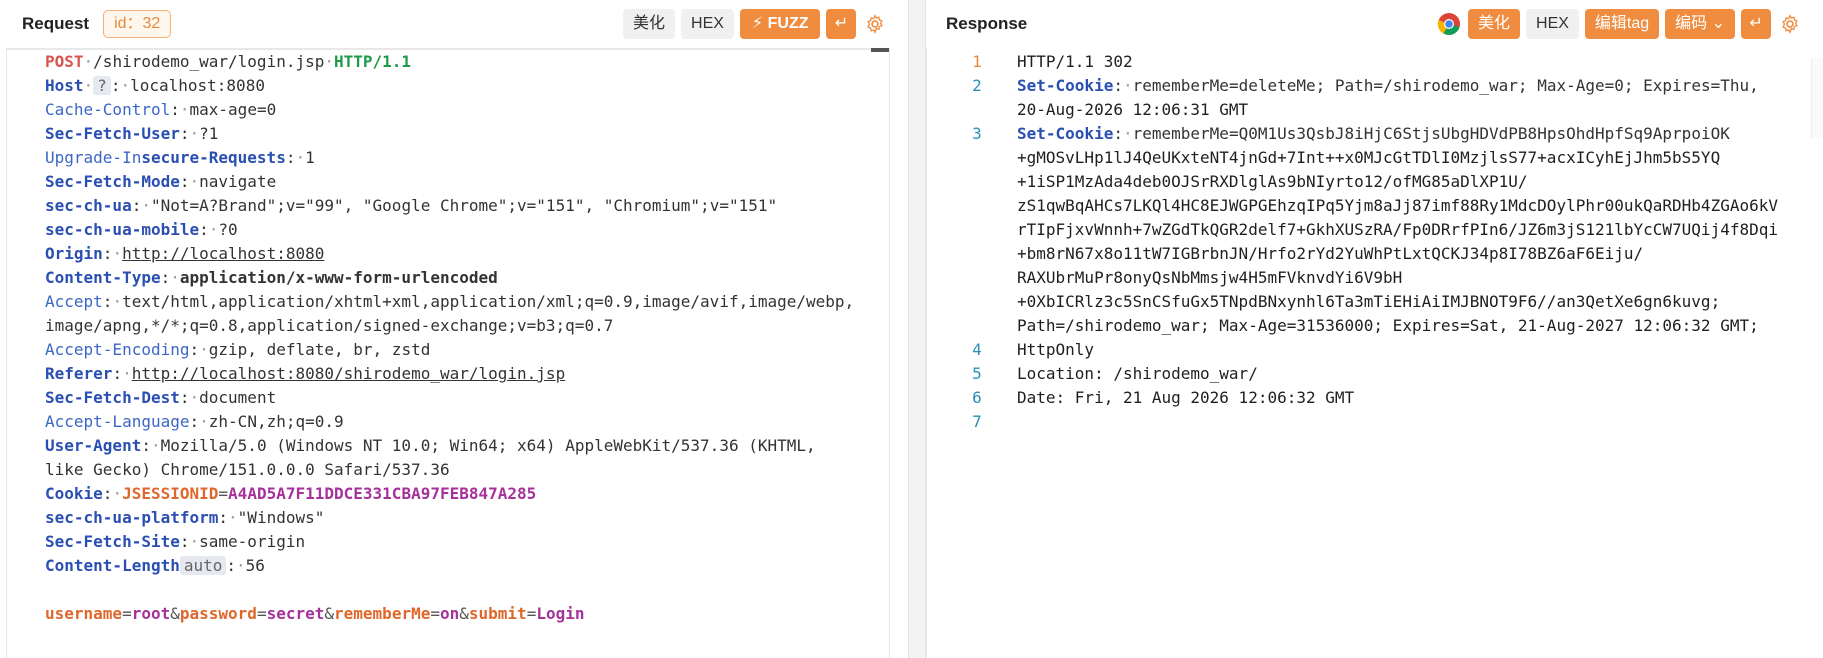  I want to click on encoding-label: 编码, so click(1691, 23).